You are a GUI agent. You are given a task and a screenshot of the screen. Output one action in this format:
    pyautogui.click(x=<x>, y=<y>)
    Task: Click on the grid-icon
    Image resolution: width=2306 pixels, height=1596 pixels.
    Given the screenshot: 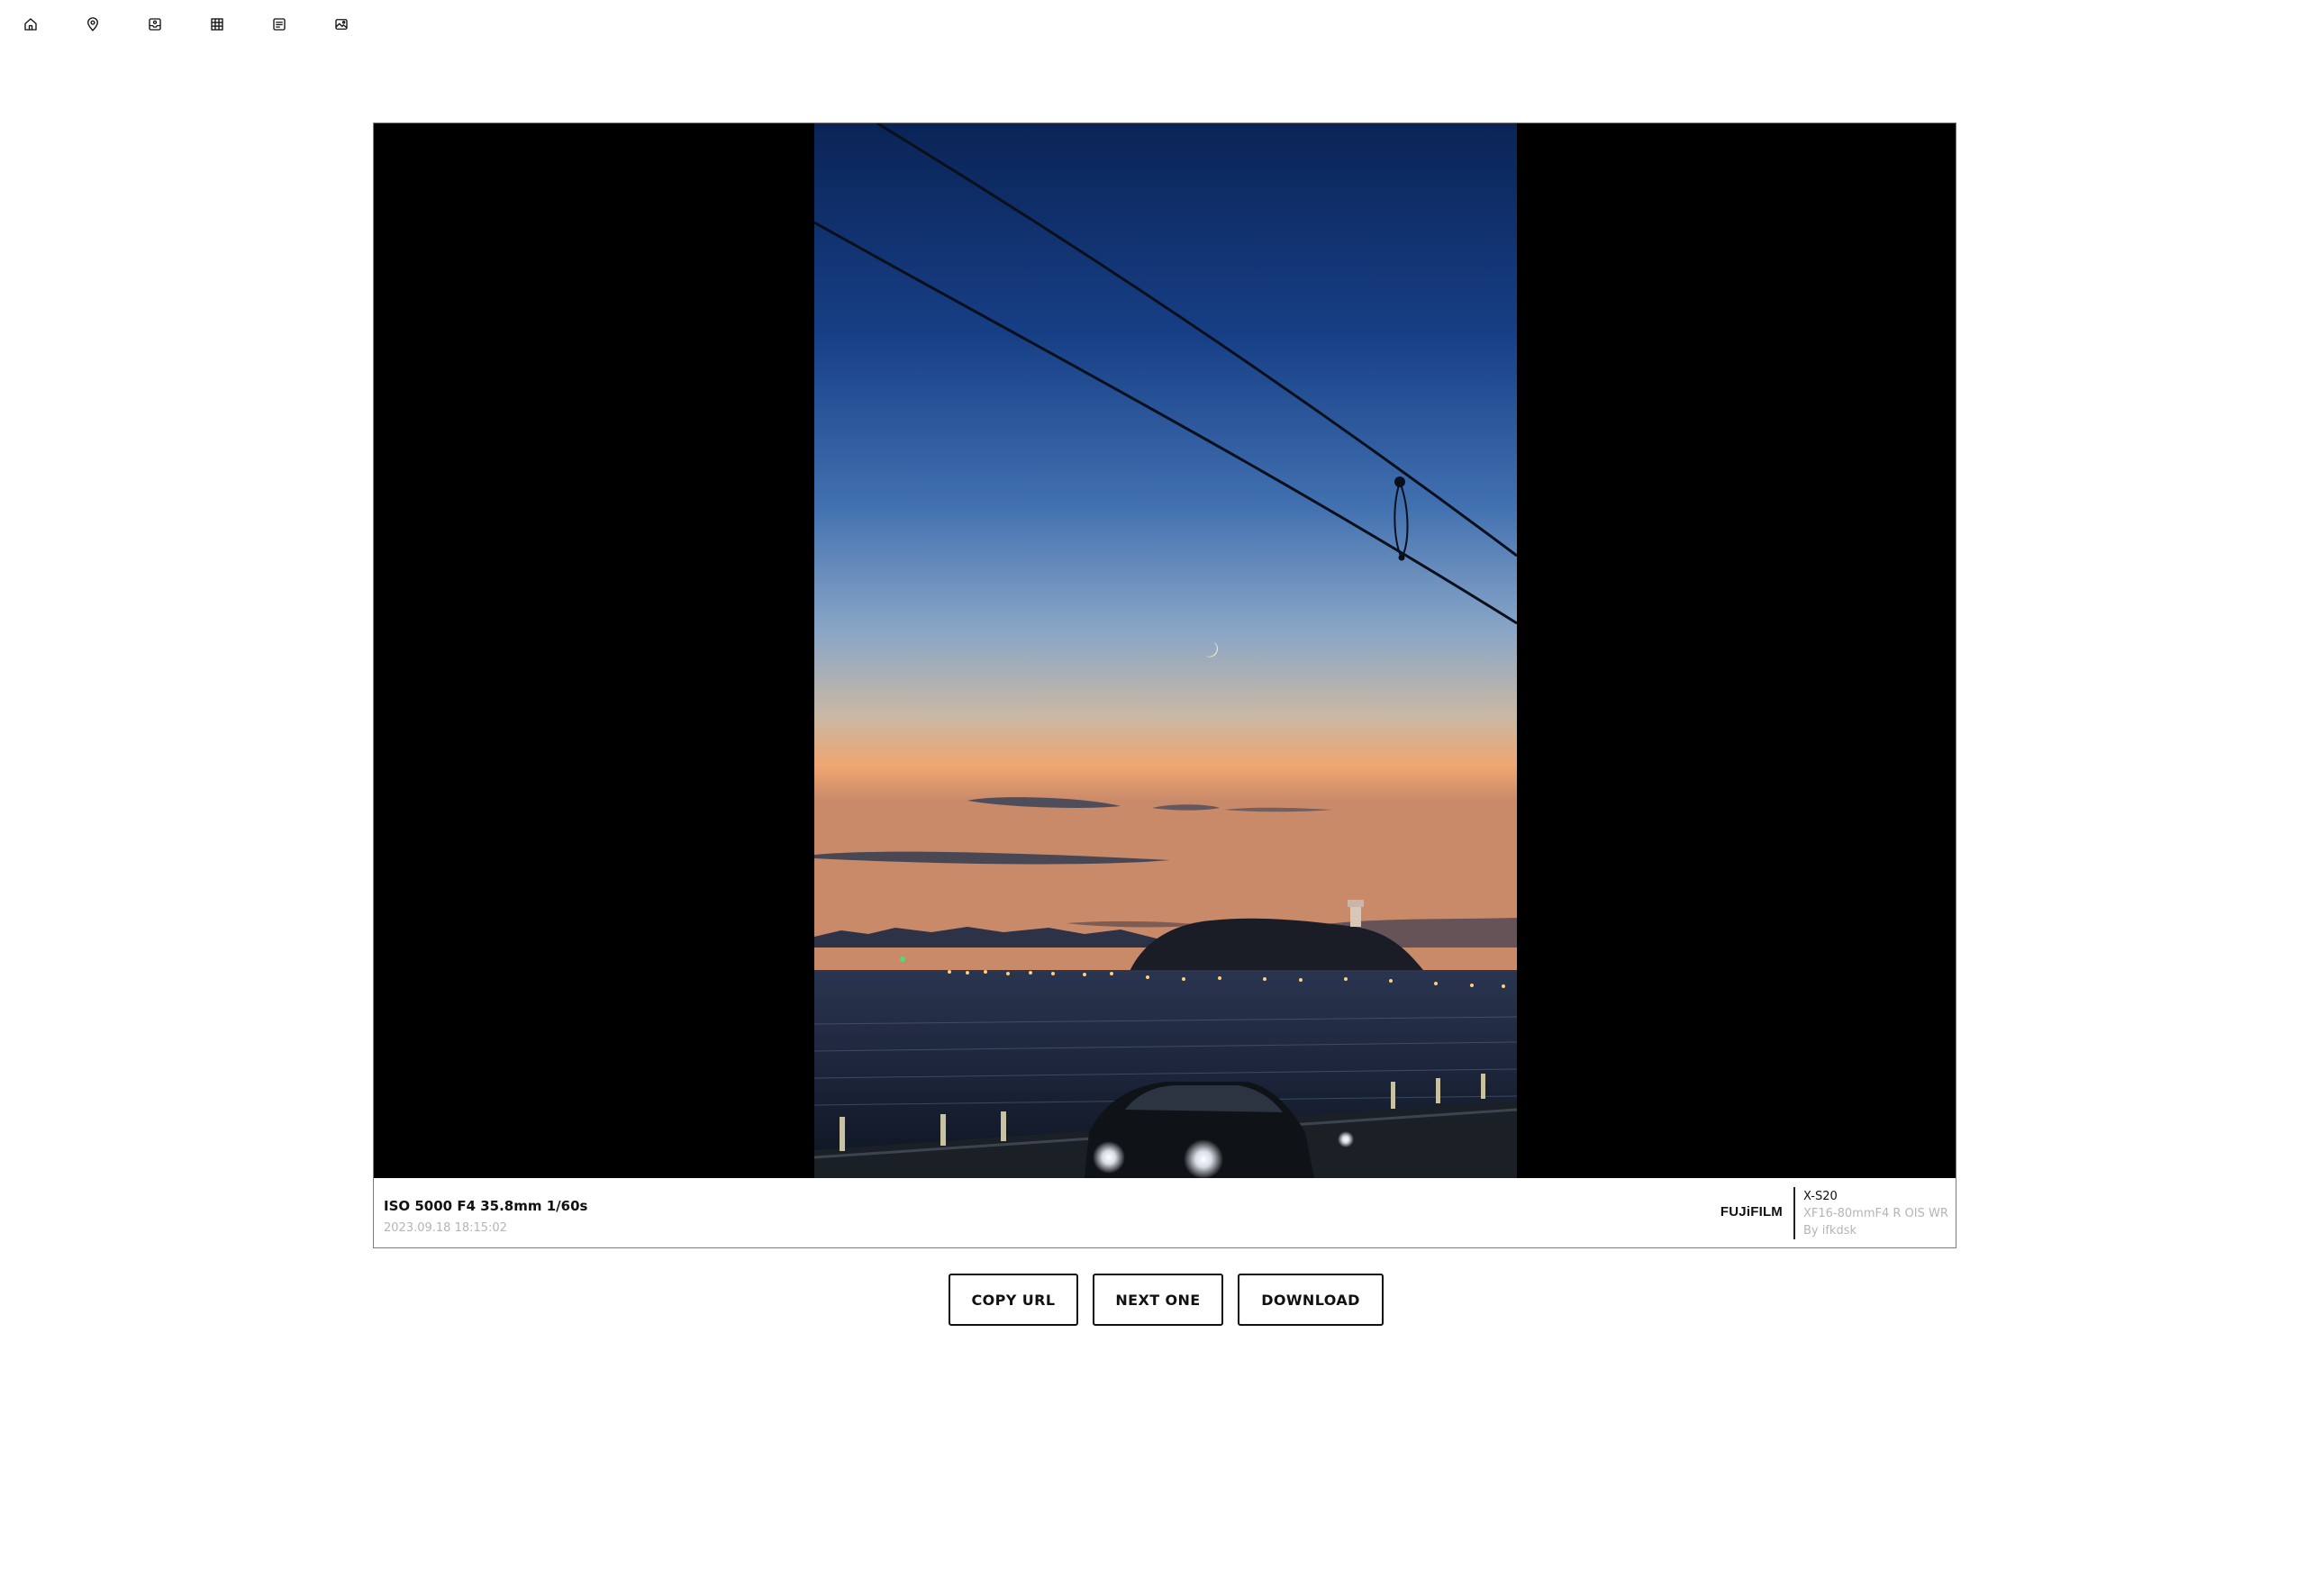 What is the action you would take?
    pyautogui.click(x=217, y=24)
    